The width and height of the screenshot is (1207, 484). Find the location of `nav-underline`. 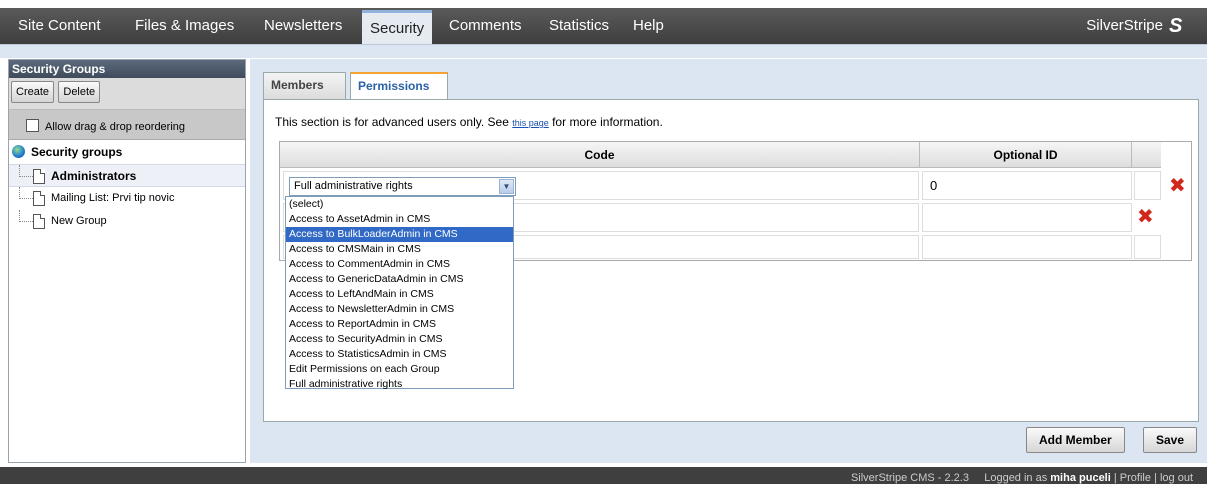

nav-underline is located at coordinates (603, 51).